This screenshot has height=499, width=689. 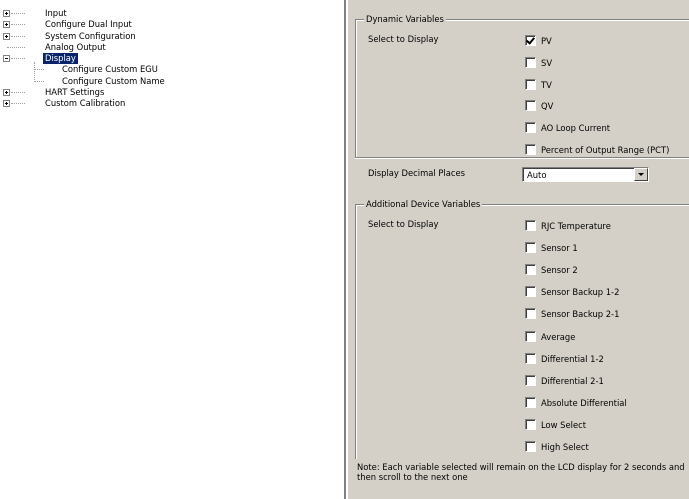 What do you see at coordinates (572, 380) in the screenshot?
I see `checkbox-label: Differential 2-1` at bounding box center [572, 380].